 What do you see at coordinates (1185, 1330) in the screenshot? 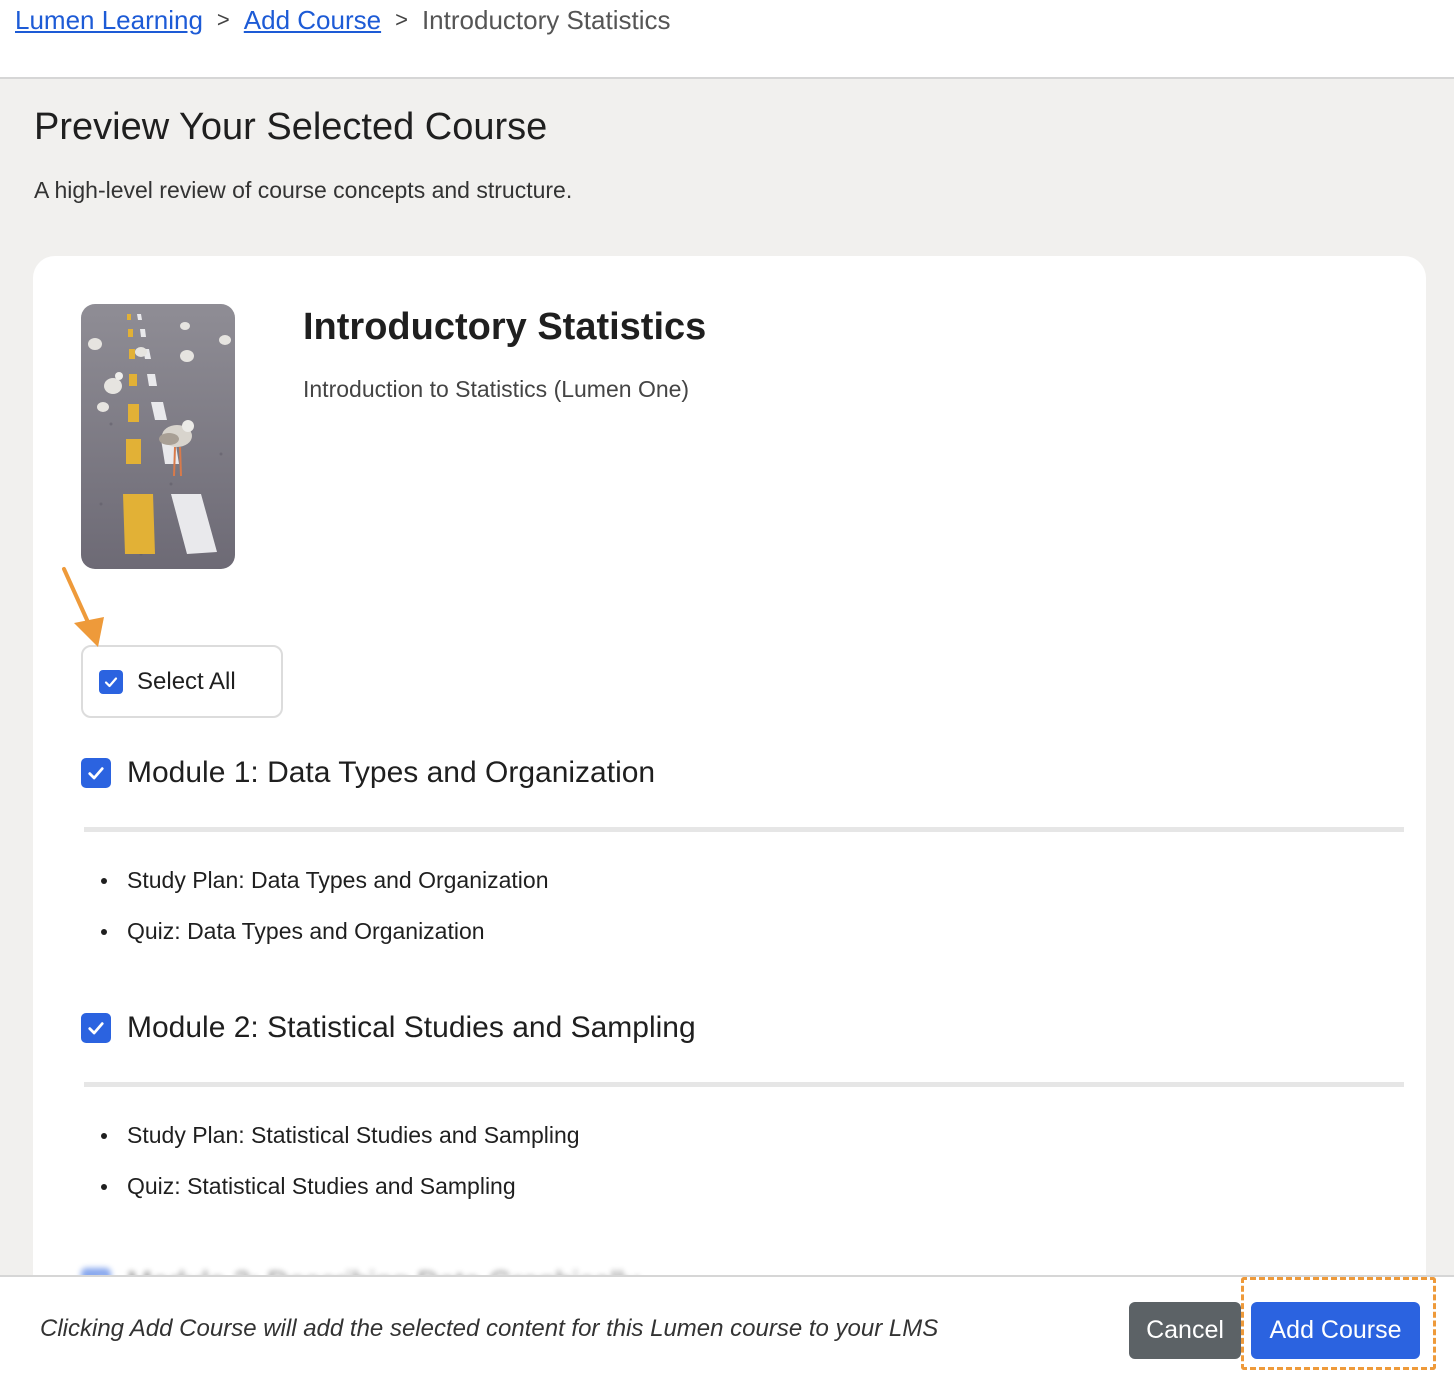
I see `cancel-button: Cancel` at bounding box center [1185, 1330].